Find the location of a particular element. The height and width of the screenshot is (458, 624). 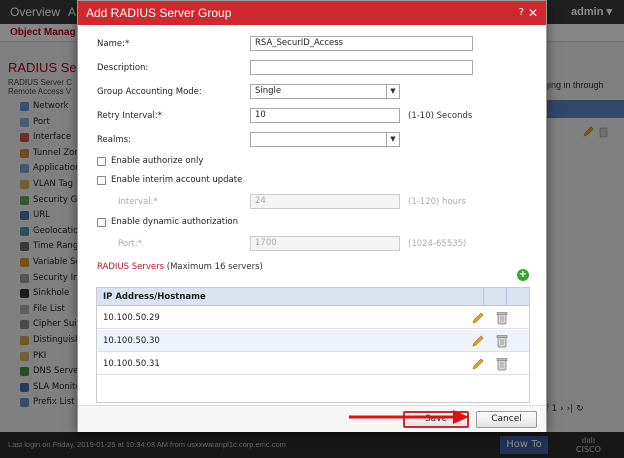

interval-label: Interval:* is located at coordinates (138, 202).